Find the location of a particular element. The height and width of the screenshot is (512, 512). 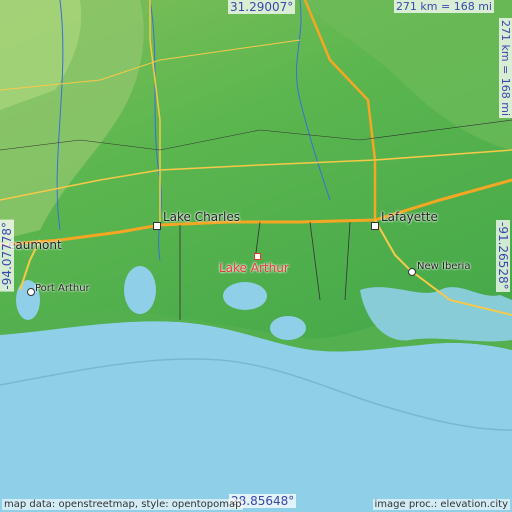

calcasieu-lake is located at coordinates (140, 290).